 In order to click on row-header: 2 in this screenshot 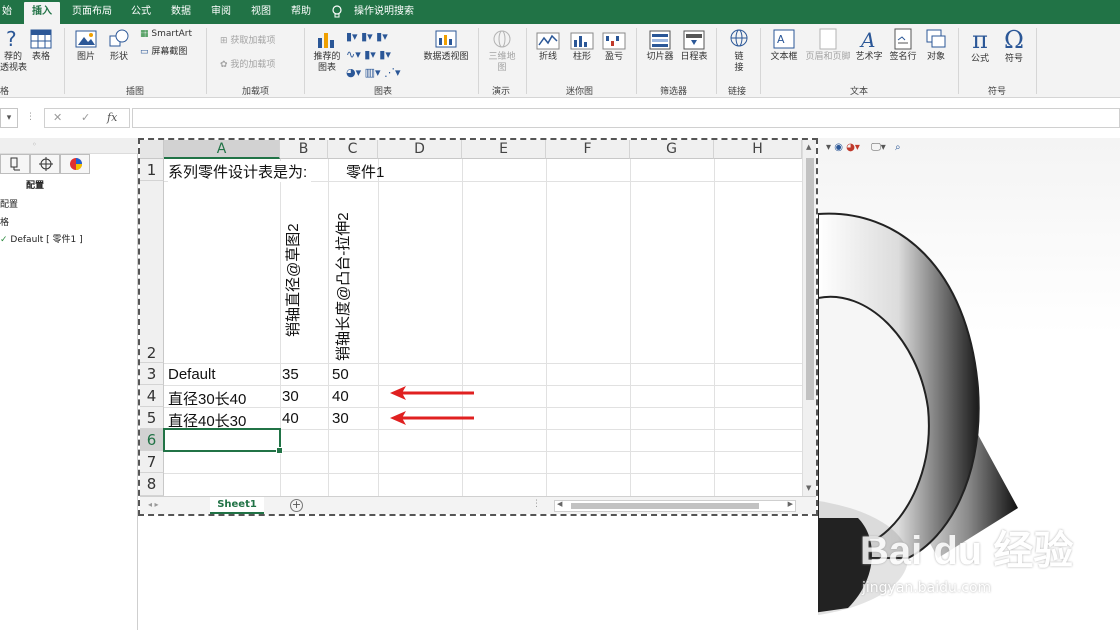, I will do `click(152, 272)`.